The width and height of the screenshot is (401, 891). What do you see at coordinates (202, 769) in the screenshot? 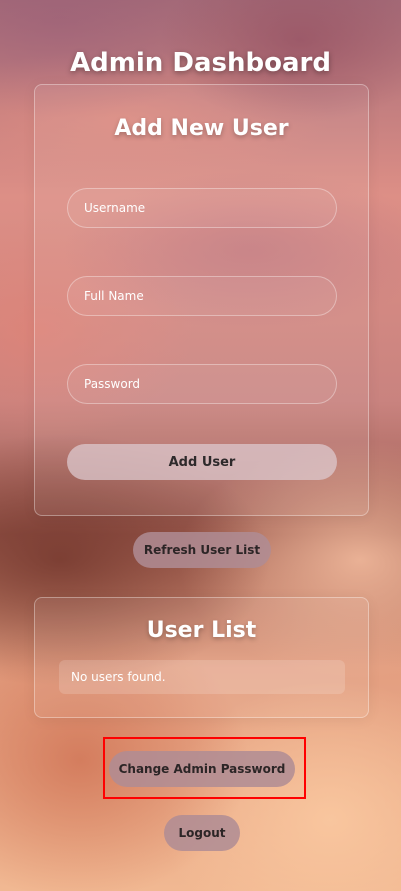
I see `change-admin-password-button: Change Admin Password` at bounding box center [202, 769].